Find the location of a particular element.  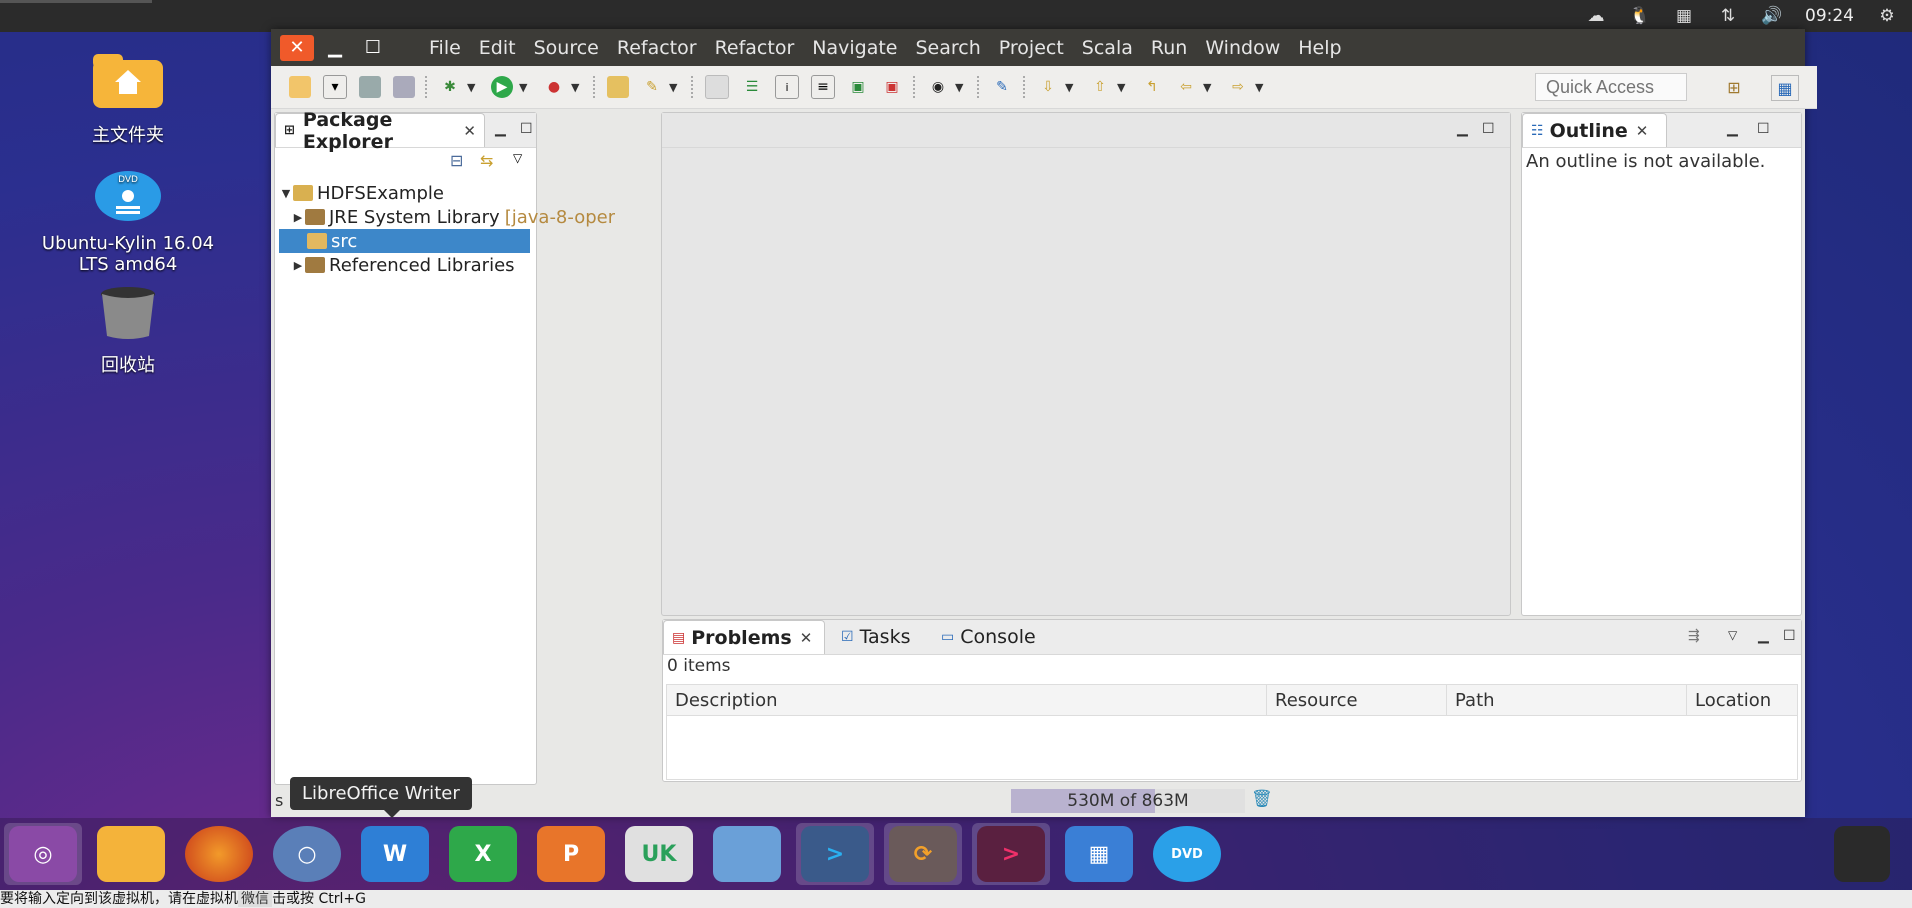

menu-source: Source is located at coordinates (566, 48).